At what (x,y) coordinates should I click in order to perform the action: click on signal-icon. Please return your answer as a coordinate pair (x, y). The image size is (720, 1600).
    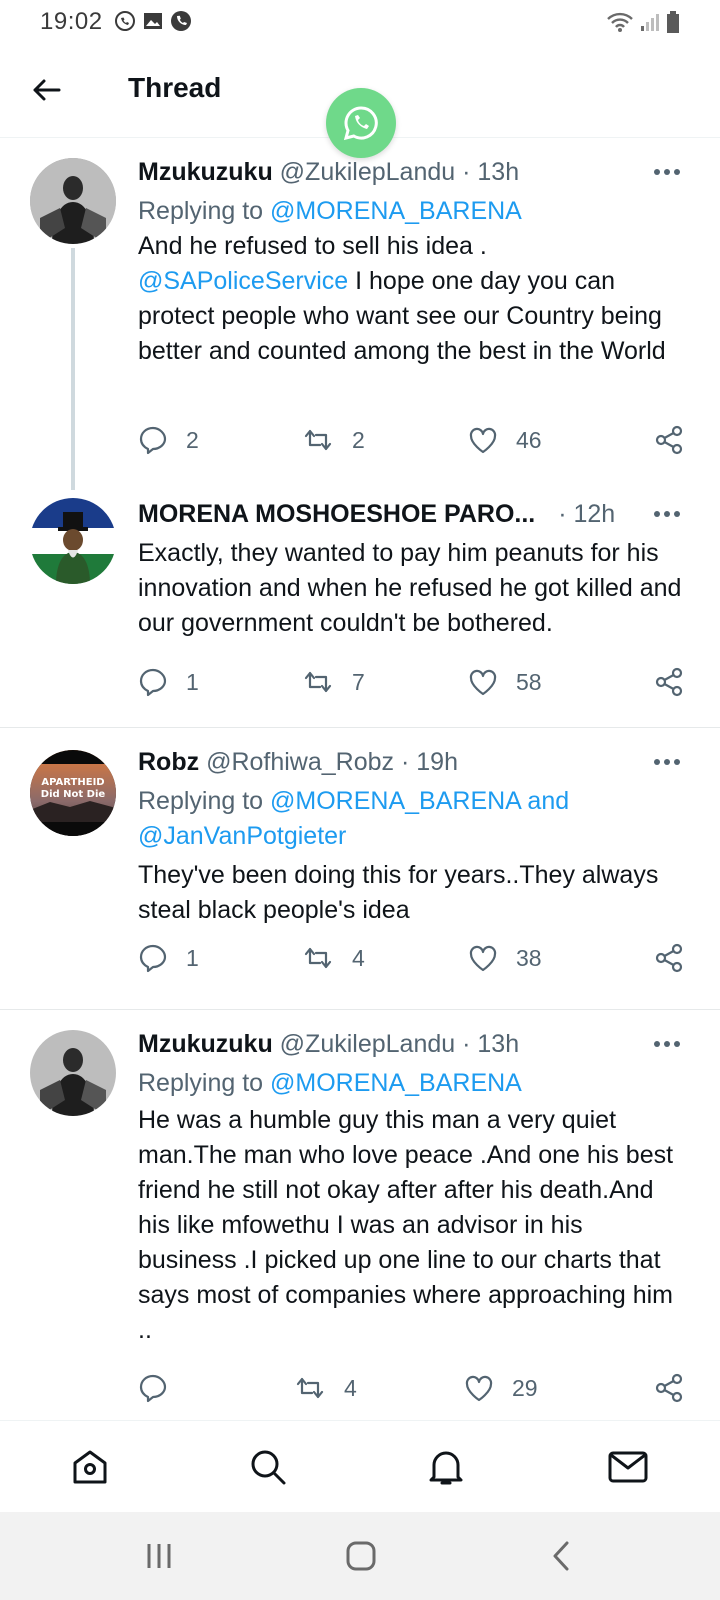
    Looking at the image, I should click on (650, 22).